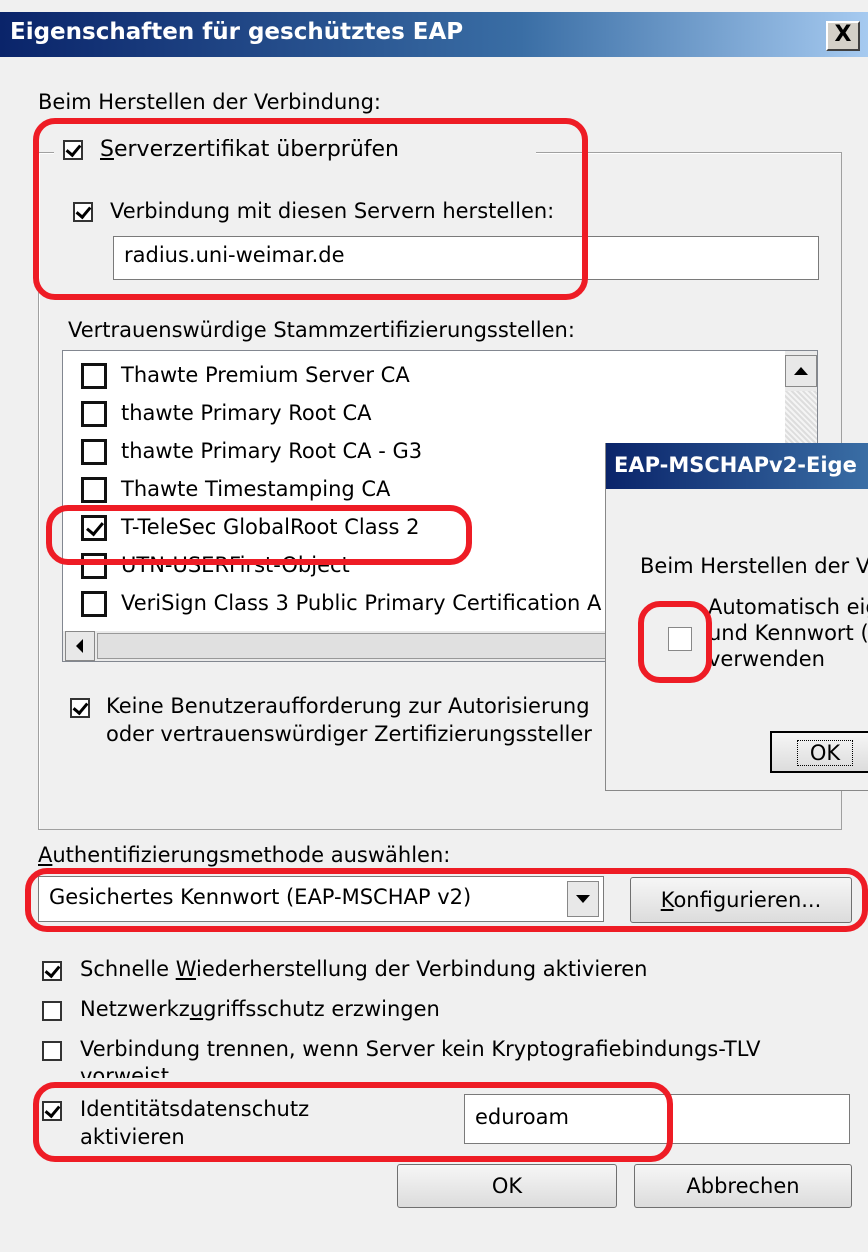  Describe the element at coordinates (680, 639) in the screenshot. I see `auto-credentials-checkbox` at that location.